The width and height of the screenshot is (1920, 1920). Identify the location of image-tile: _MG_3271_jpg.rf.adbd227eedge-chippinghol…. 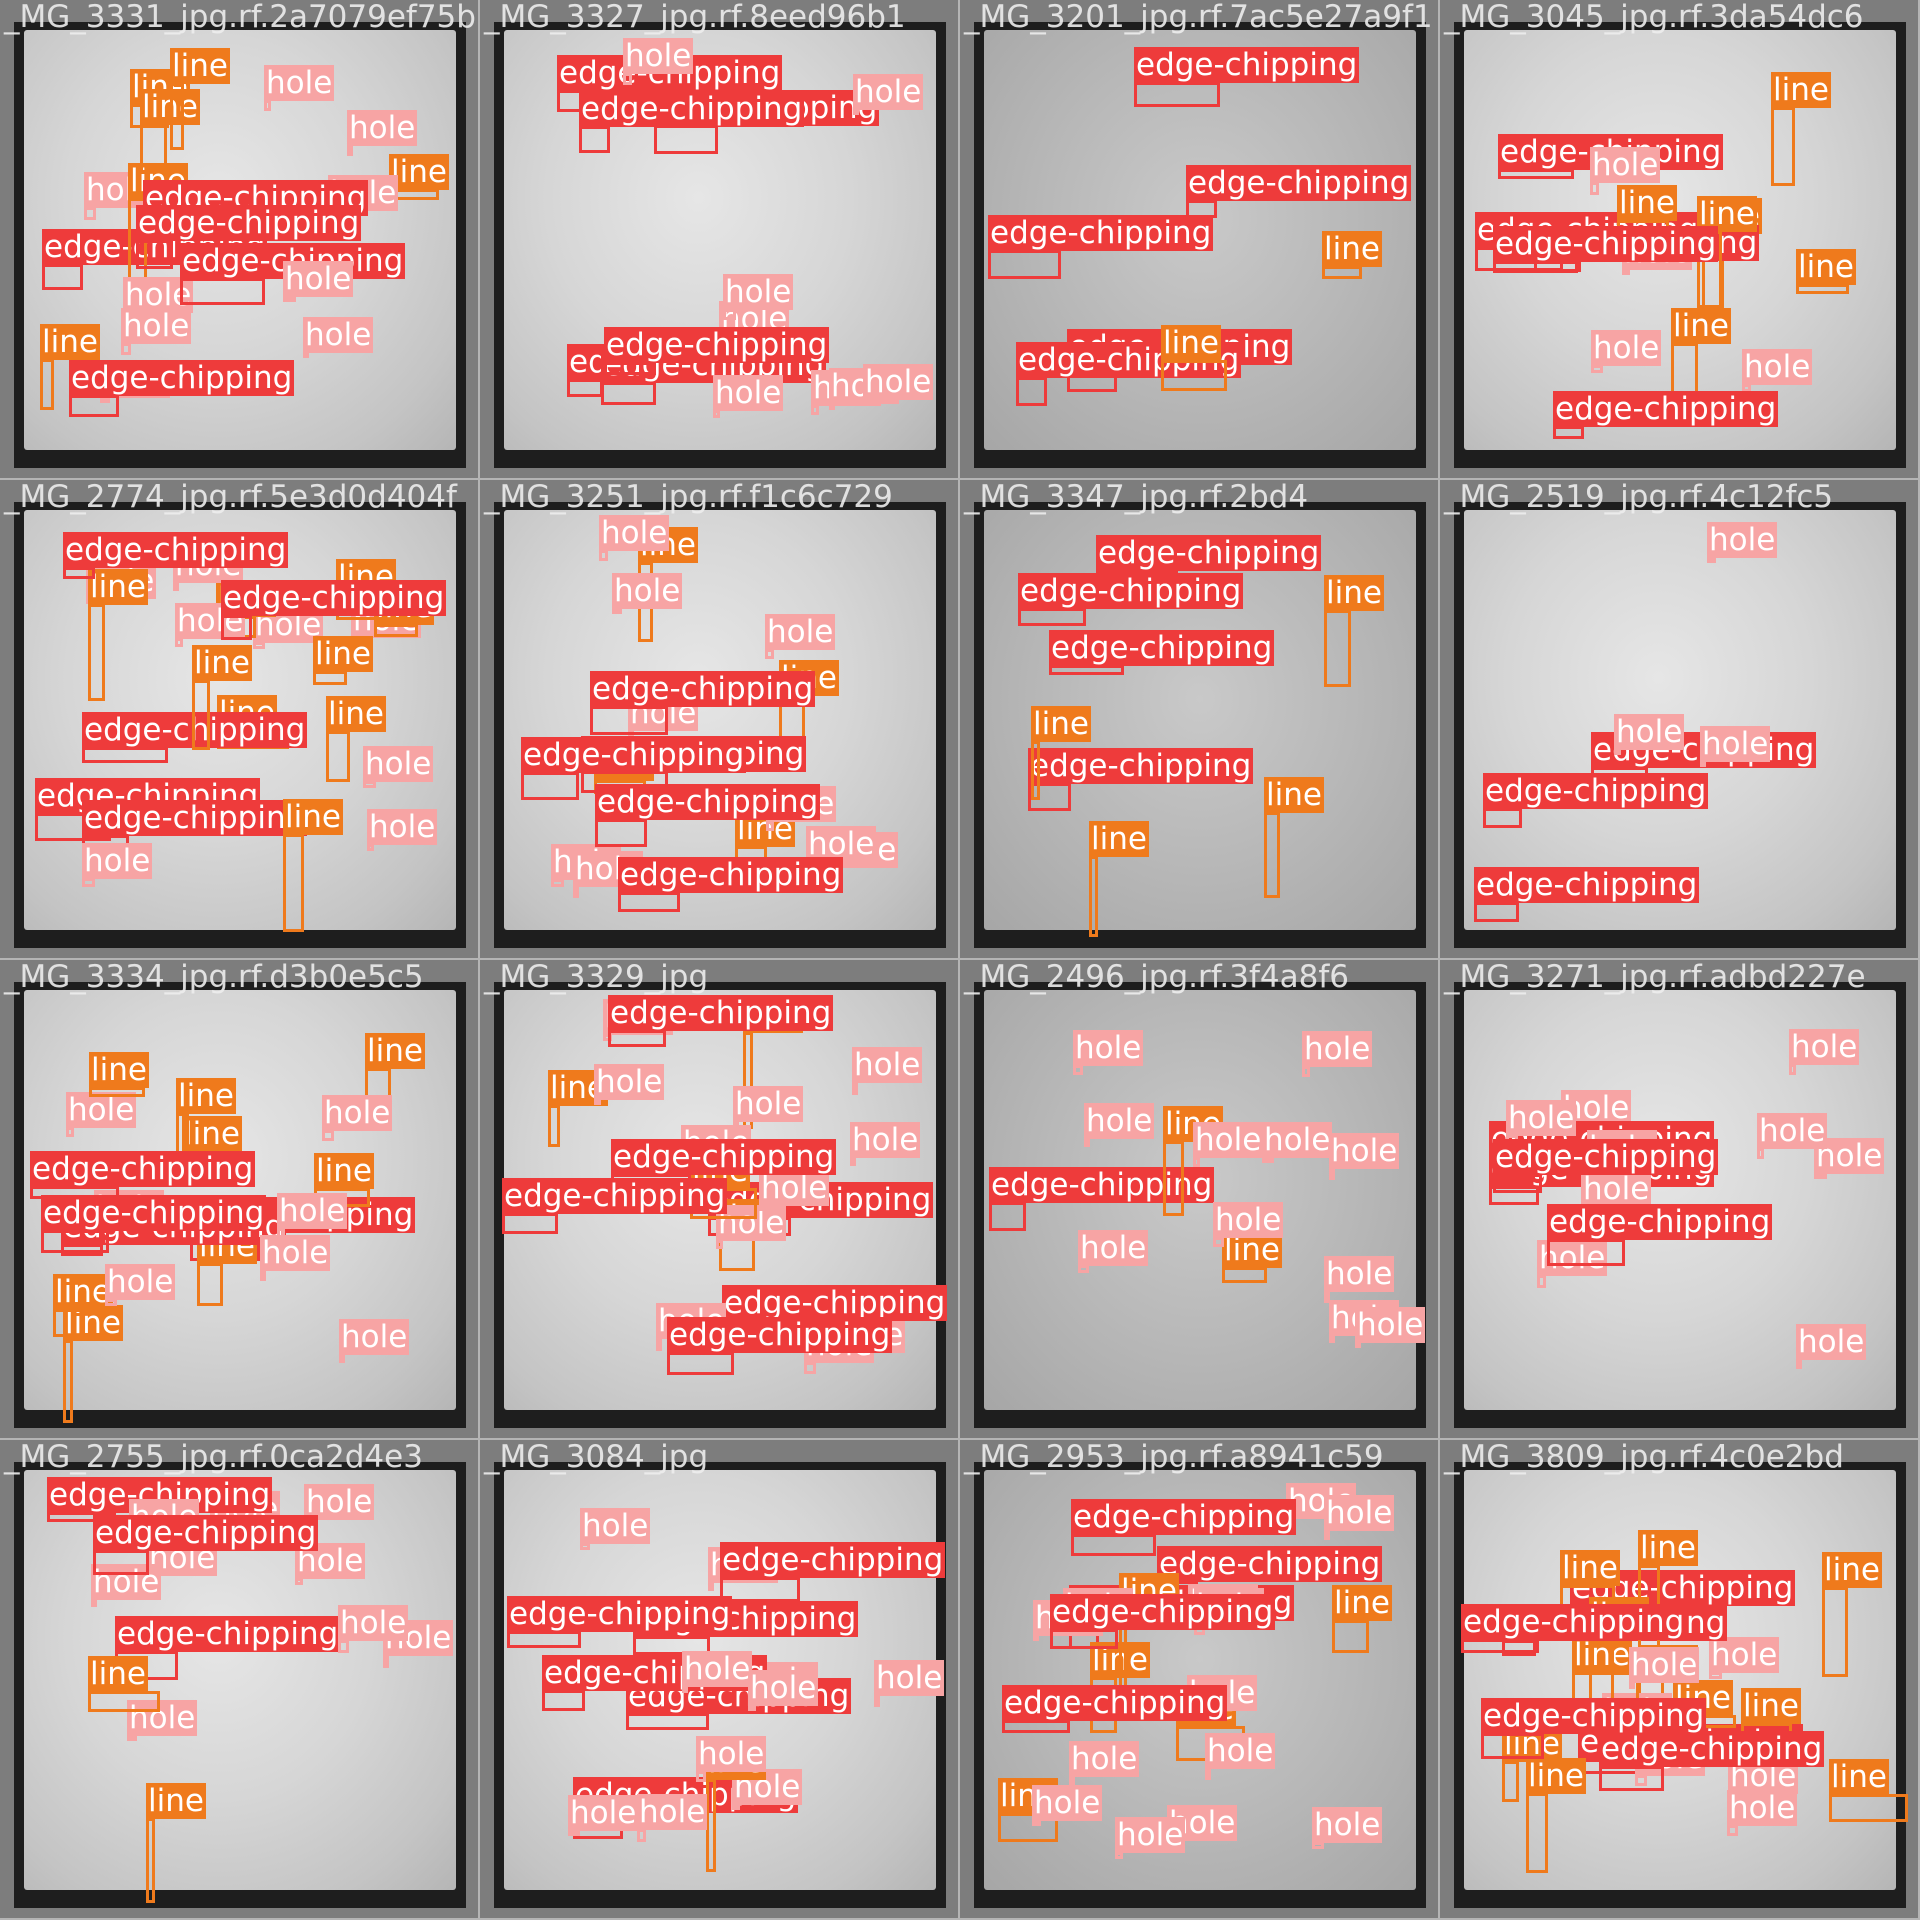
(1680, 1200).